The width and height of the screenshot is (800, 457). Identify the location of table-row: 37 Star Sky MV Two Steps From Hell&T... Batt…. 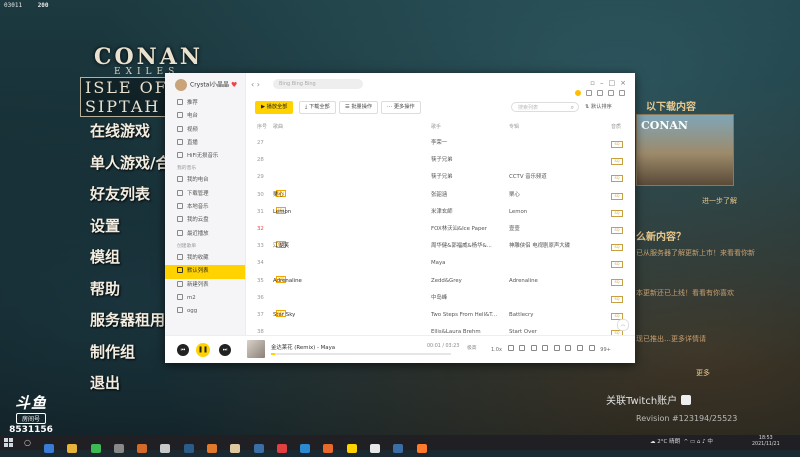
(440, 315).